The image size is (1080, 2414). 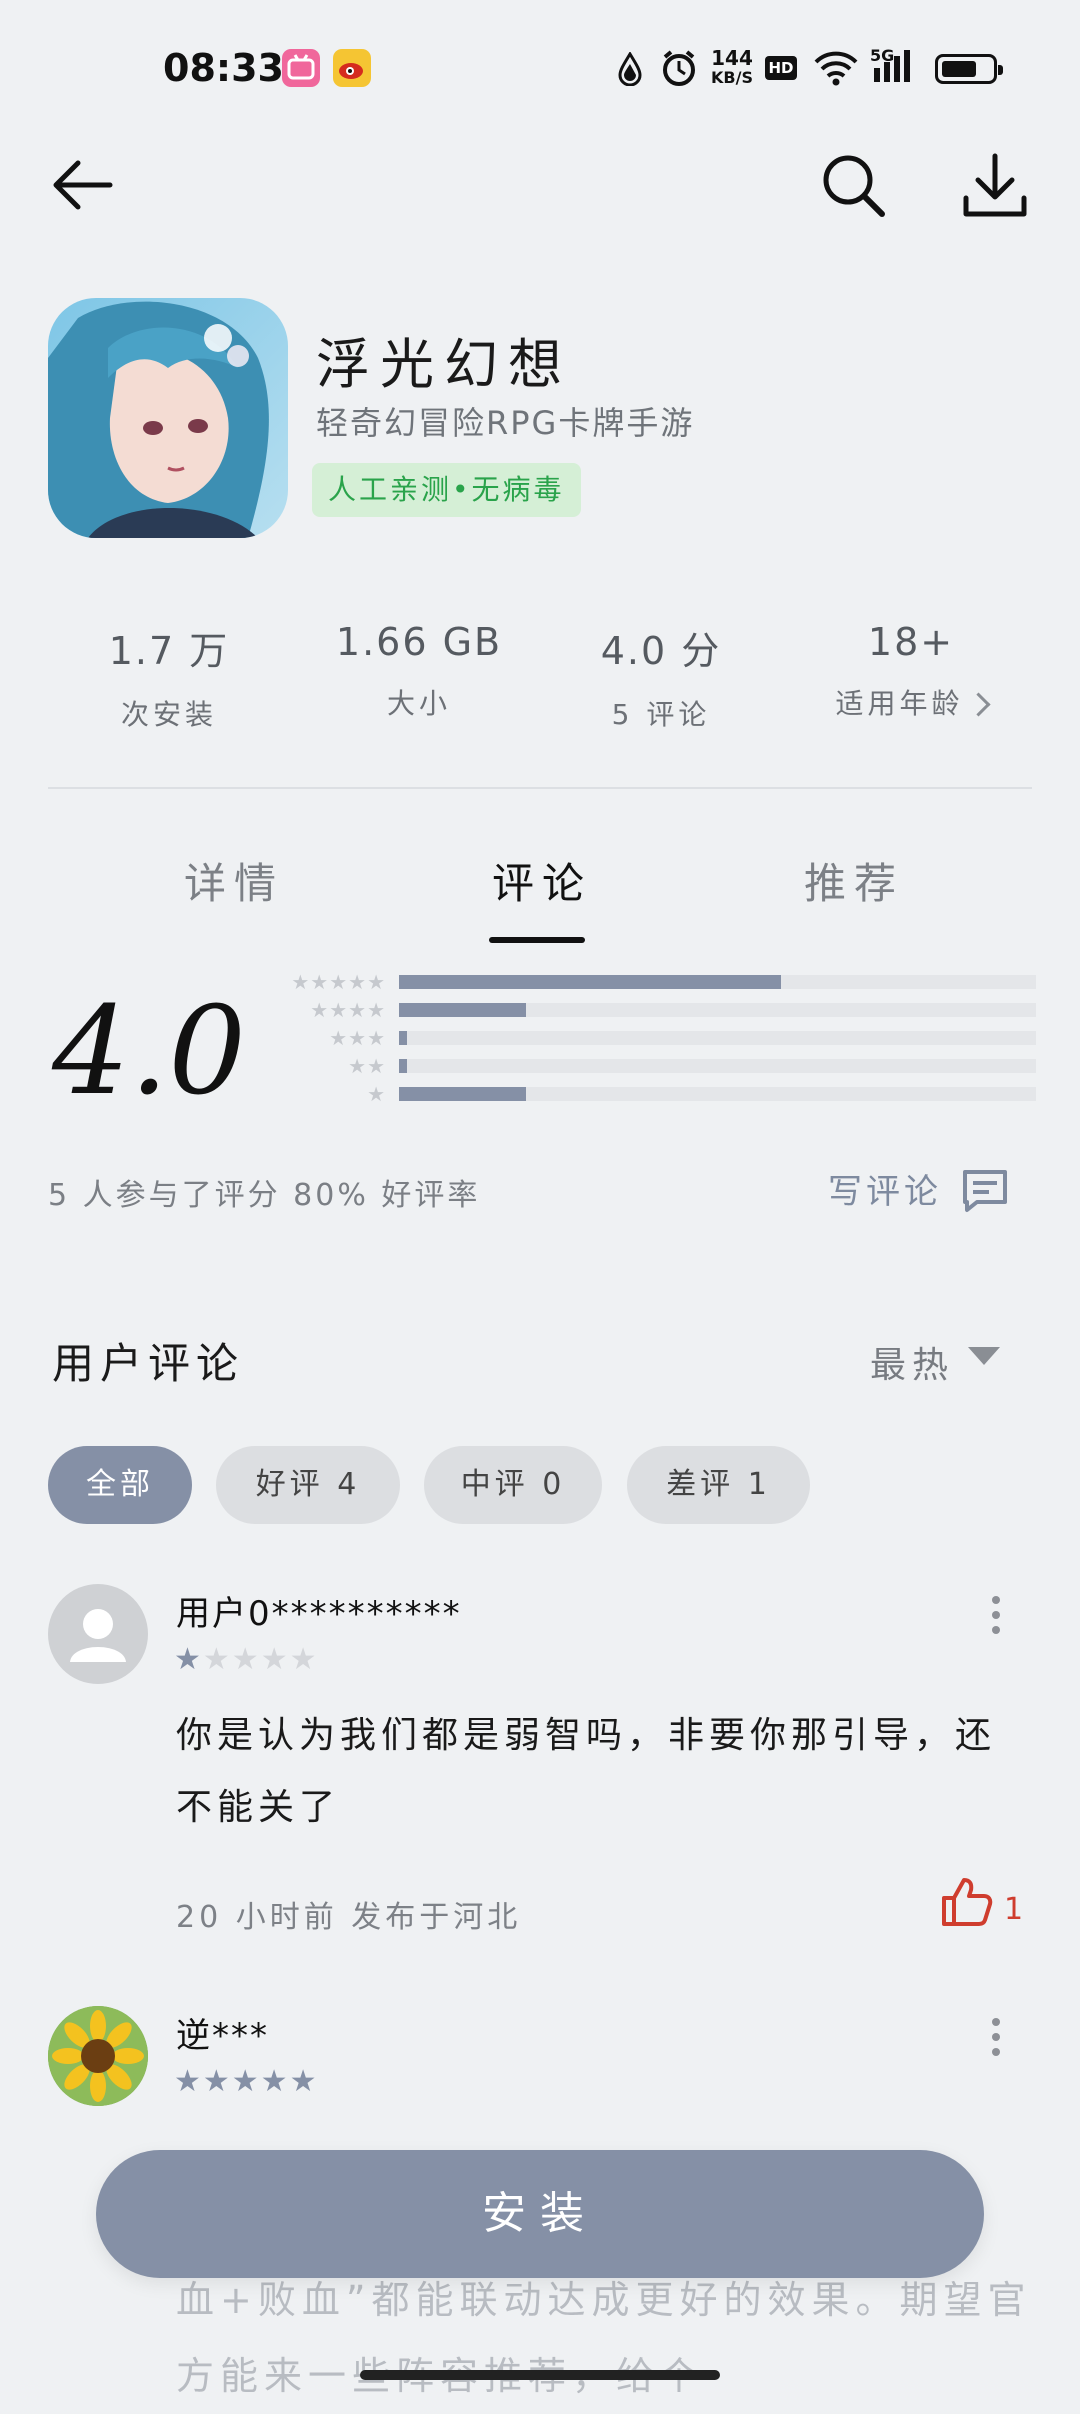 I want to click on app-title: 浮光幻想, so click(x=444, y=364).